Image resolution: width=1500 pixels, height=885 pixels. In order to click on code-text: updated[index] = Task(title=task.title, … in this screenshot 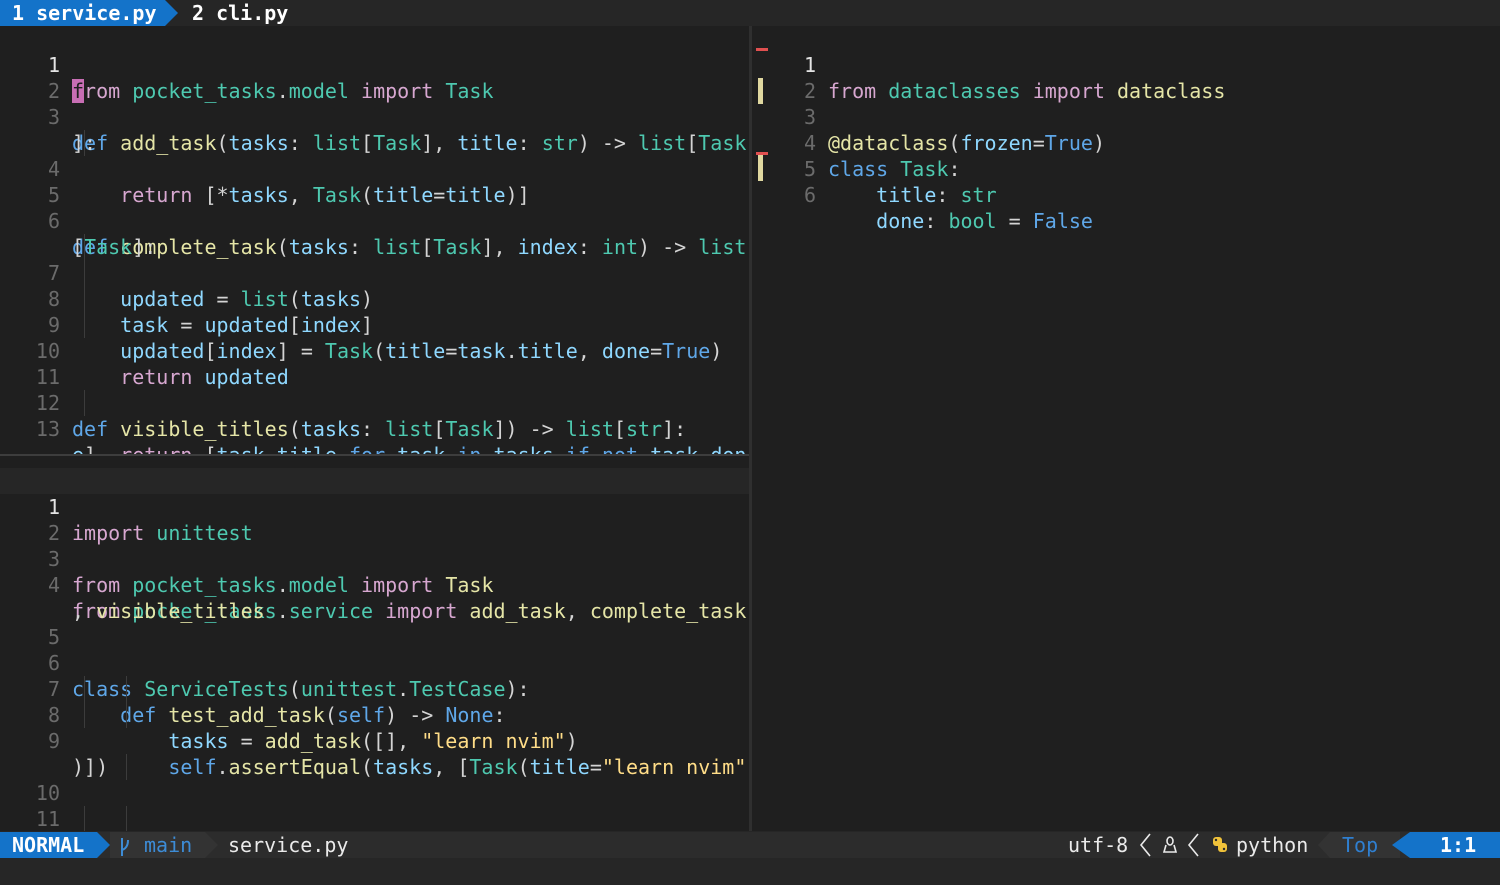, I will do `click(421, 351)`.